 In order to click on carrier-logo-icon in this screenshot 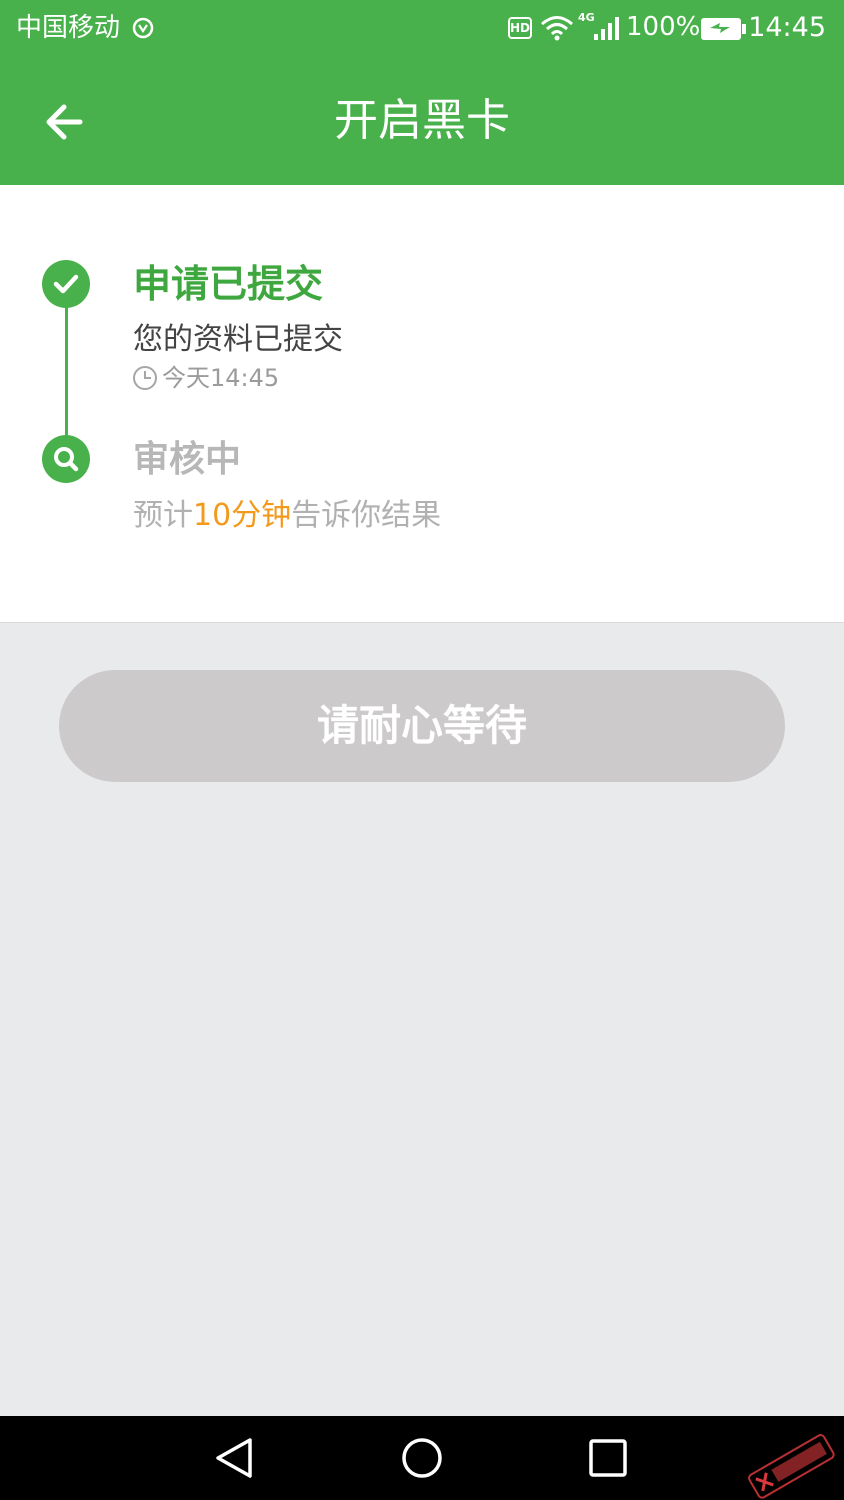, I will do `click(143, 28)`.